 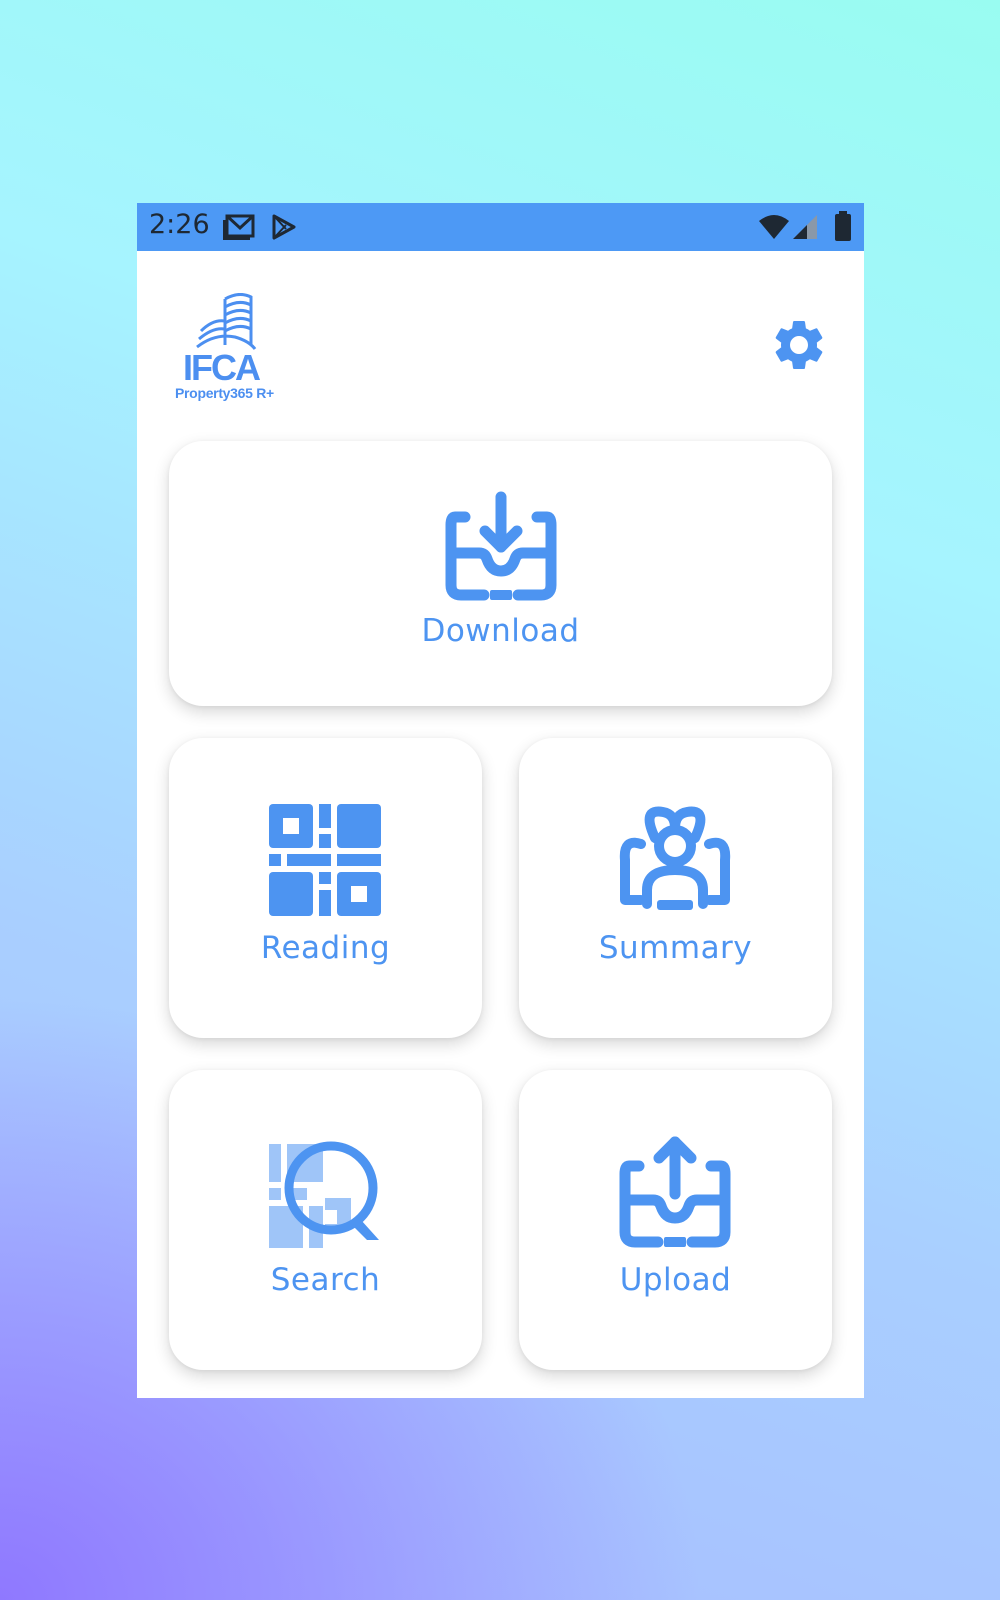 I want to click on ifca-logo: IFCA Property365 R+, so click(x=228, y=348).